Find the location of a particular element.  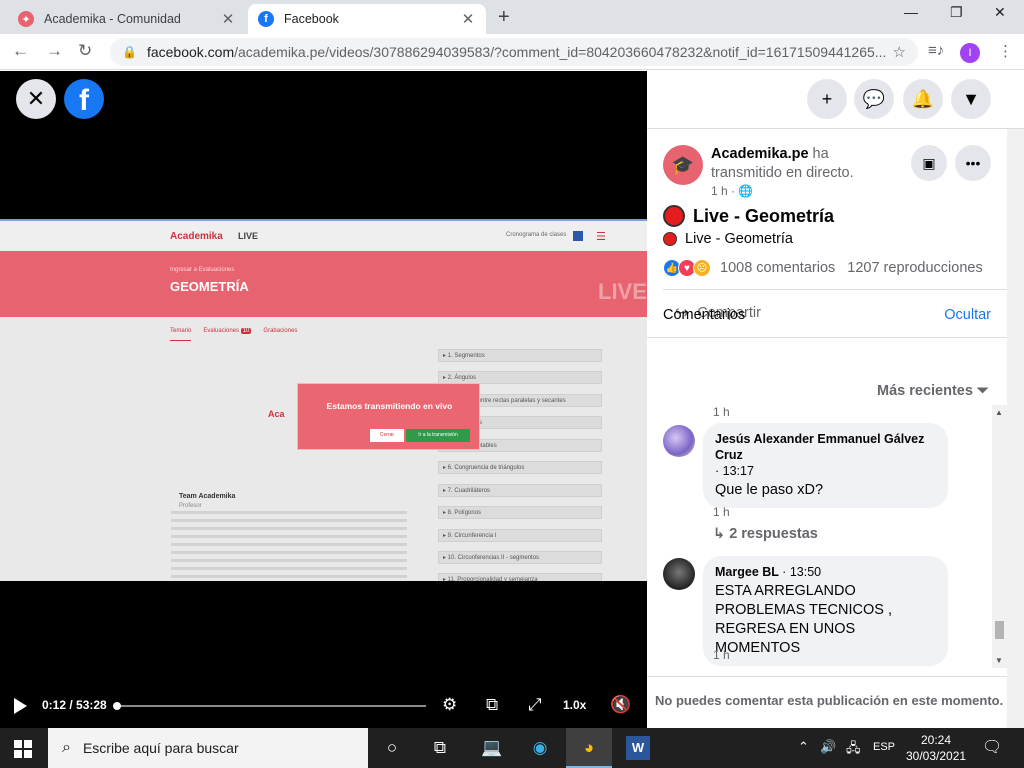

topic-item: ▸ 9. Circunferencia I is located at coordinates (520, 535).